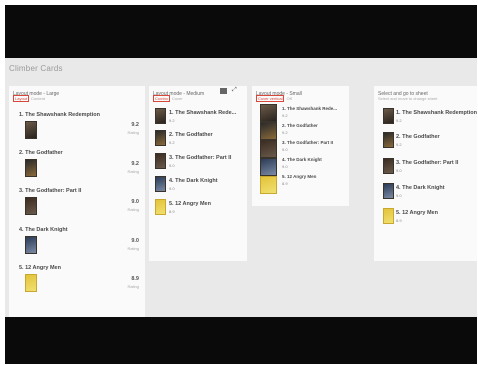  I want to click on panel-subtitle: Layout Content, so click(29, 98).